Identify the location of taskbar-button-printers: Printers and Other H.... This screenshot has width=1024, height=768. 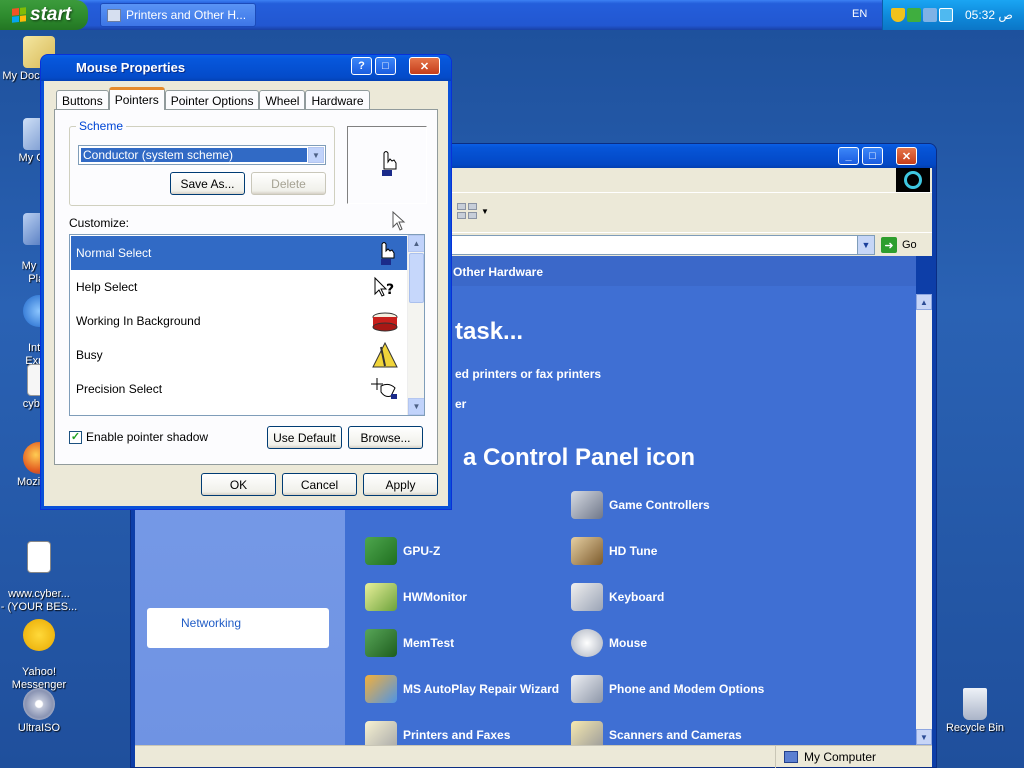
(178, 15).